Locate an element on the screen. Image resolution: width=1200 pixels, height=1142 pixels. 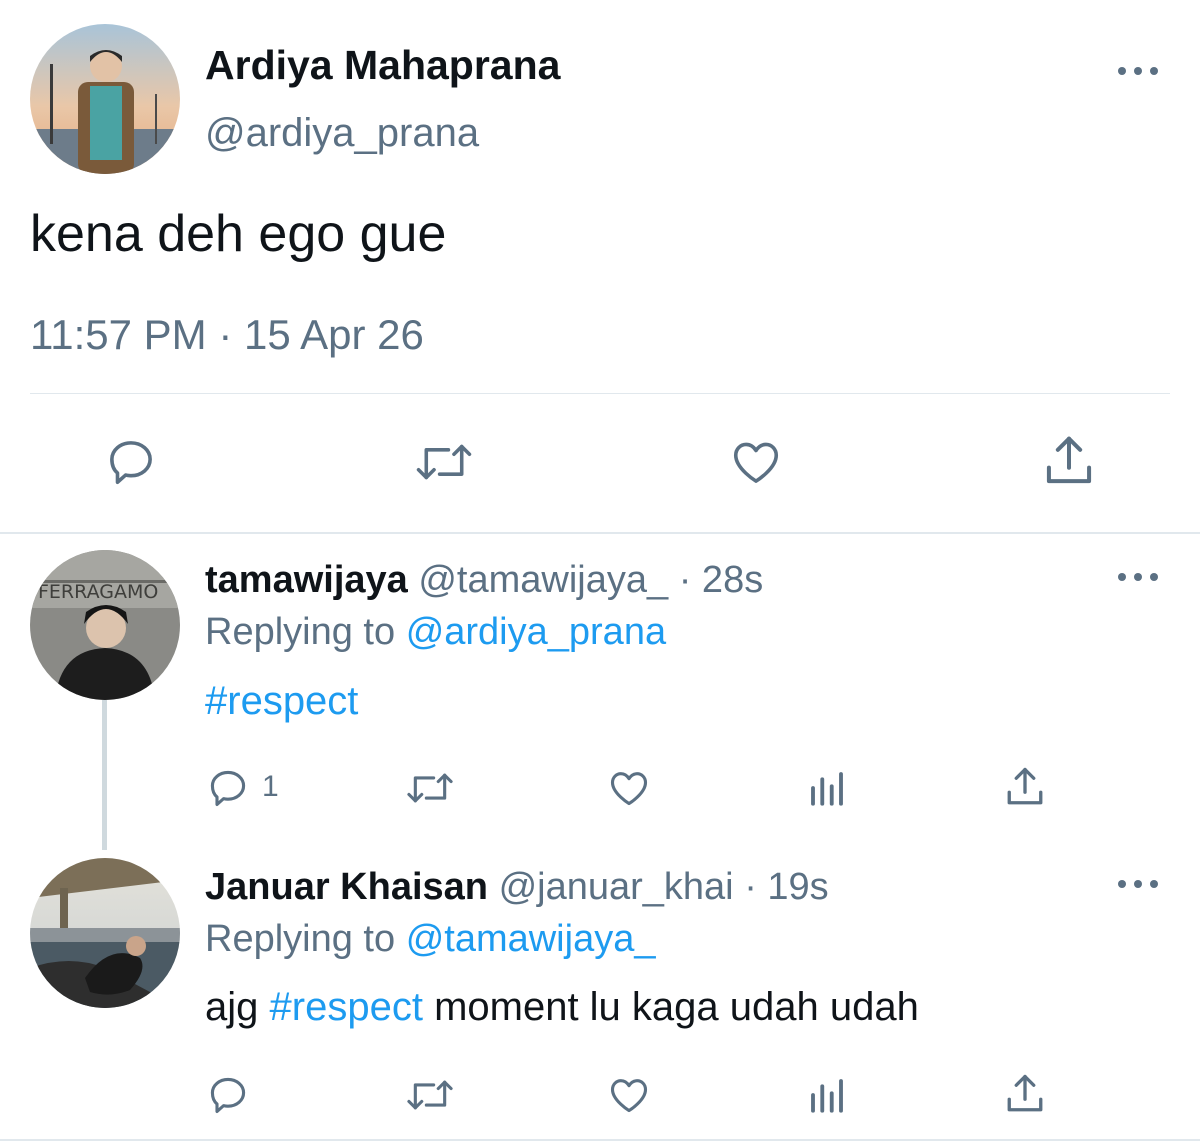
bottom-divider is located at coordinates (600, 1140).